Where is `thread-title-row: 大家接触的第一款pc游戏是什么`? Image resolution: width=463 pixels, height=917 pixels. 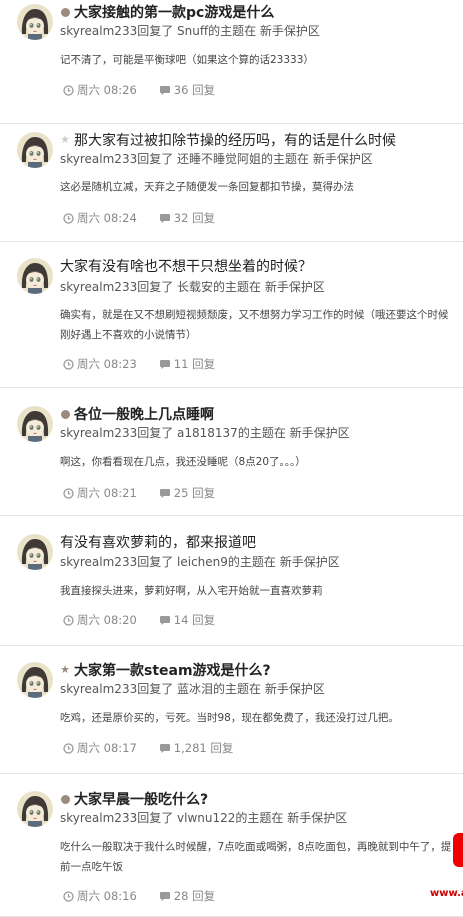
thread-title-row: 大家接触的第一款pc游戏是什么 is located at coordinates (257, 12).